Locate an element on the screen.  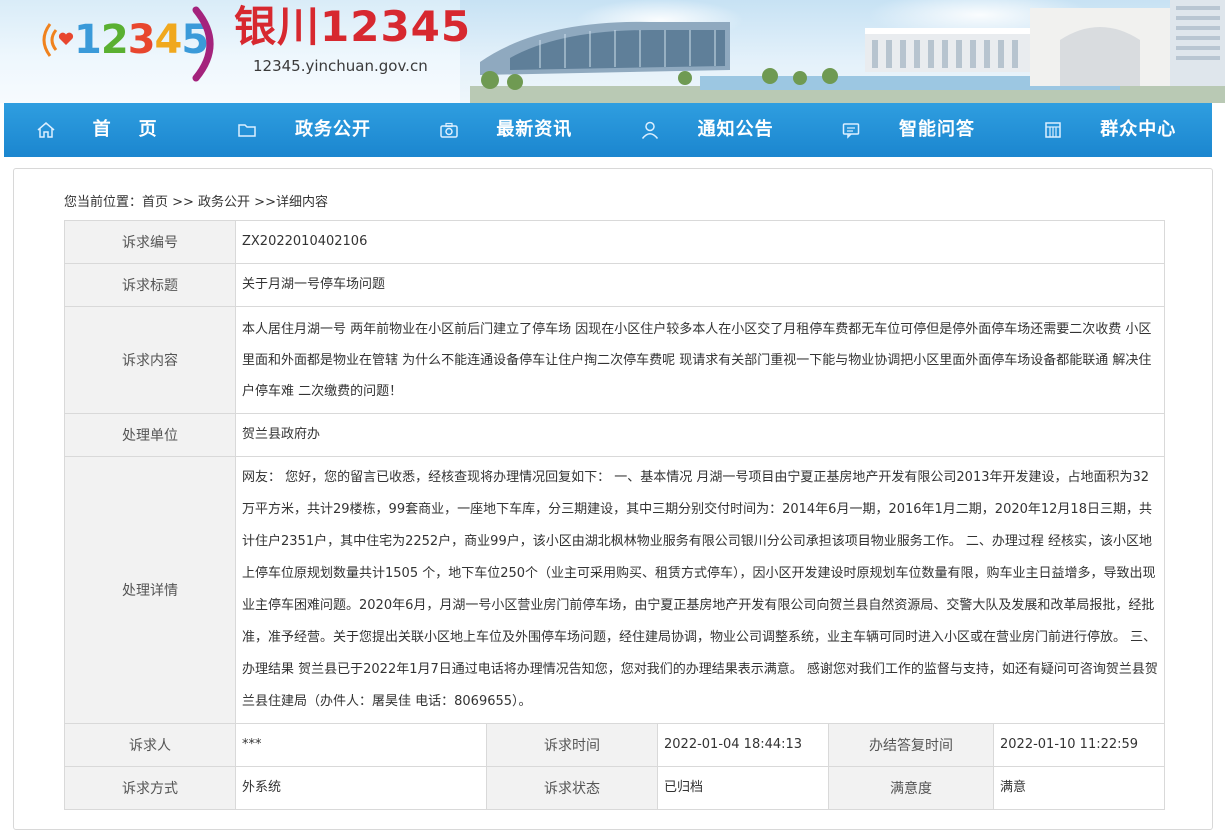
nav-item-home: 首页 is located at coordinates (104, 130).